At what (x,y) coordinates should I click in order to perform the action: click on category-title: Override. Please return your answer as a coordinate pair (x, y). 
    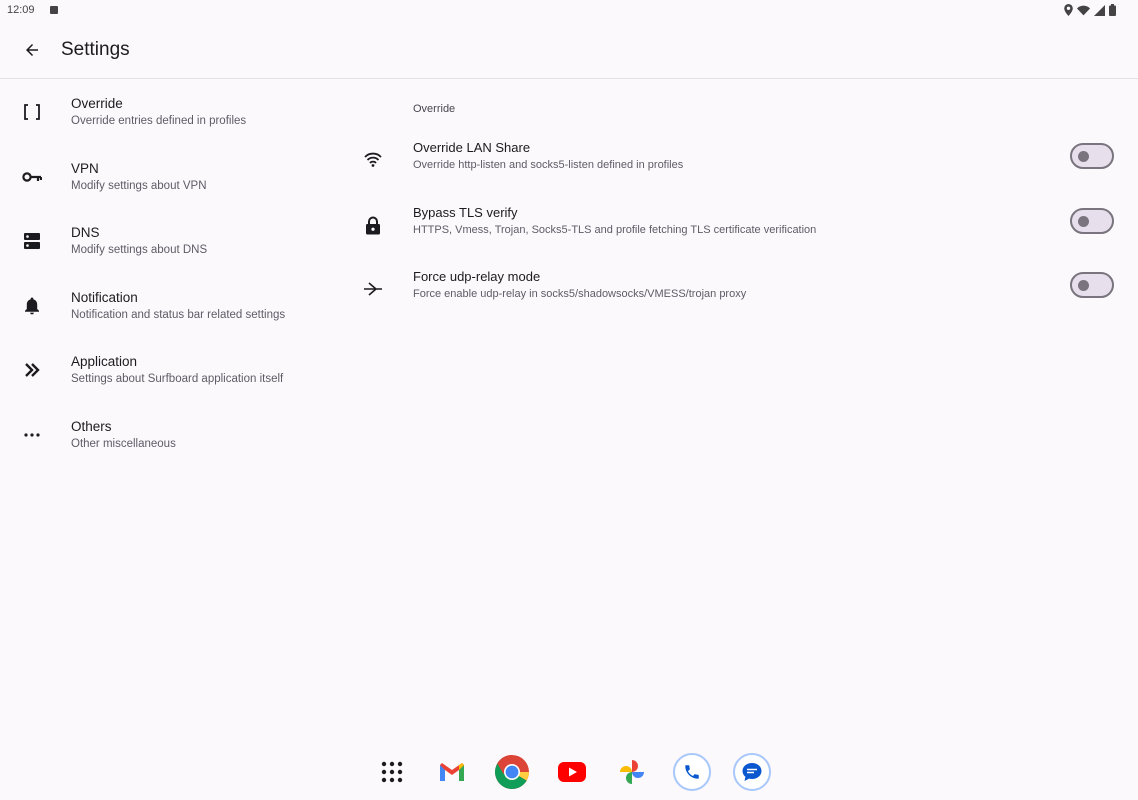
    Looking at the image, I should click on (97, 103).